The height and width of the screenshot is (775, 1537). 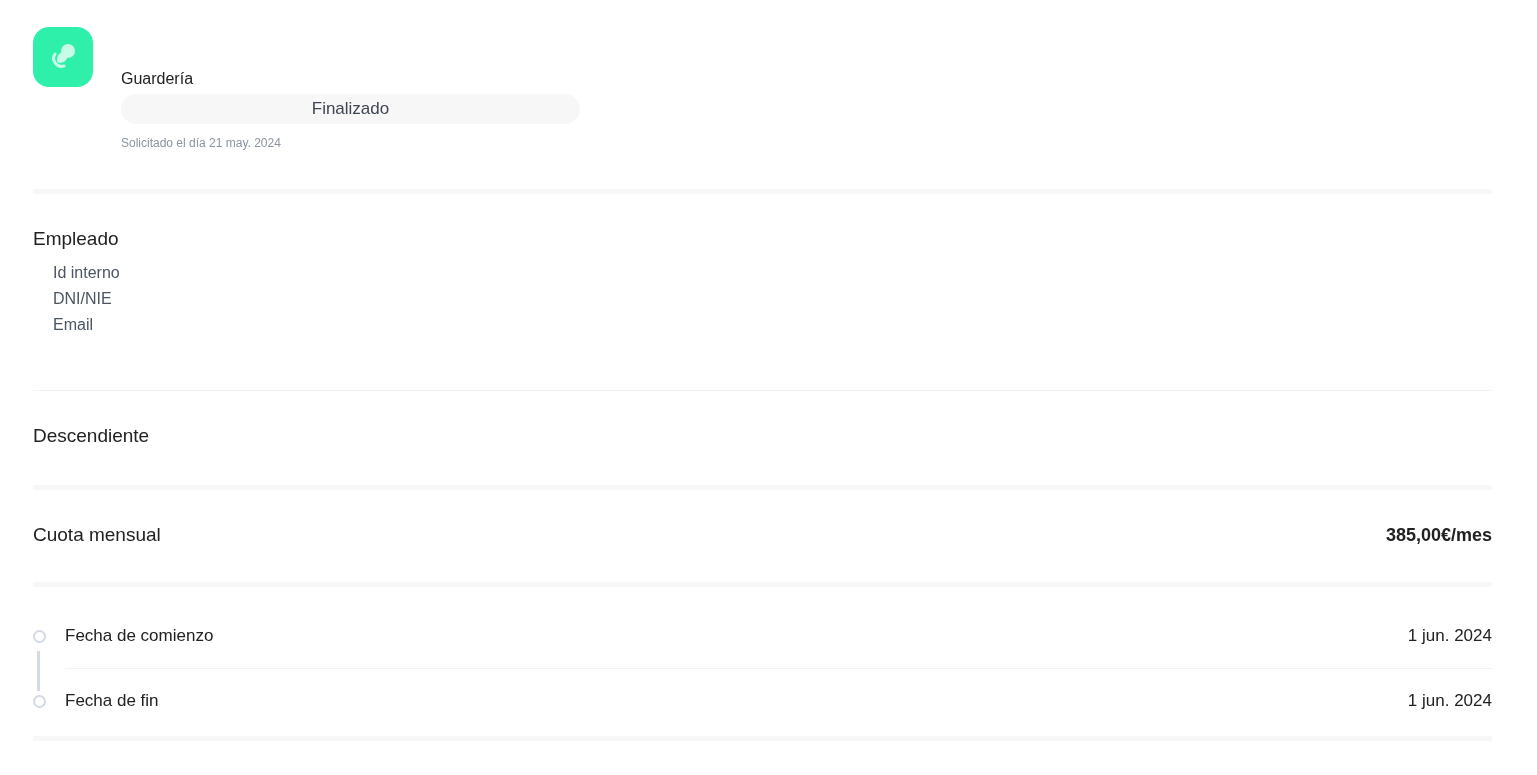 What do you see at coordinates (1438, 535) in the screenshot?
I see `fee-value: 385,00€/mes` at bounding box center [1438, 535].